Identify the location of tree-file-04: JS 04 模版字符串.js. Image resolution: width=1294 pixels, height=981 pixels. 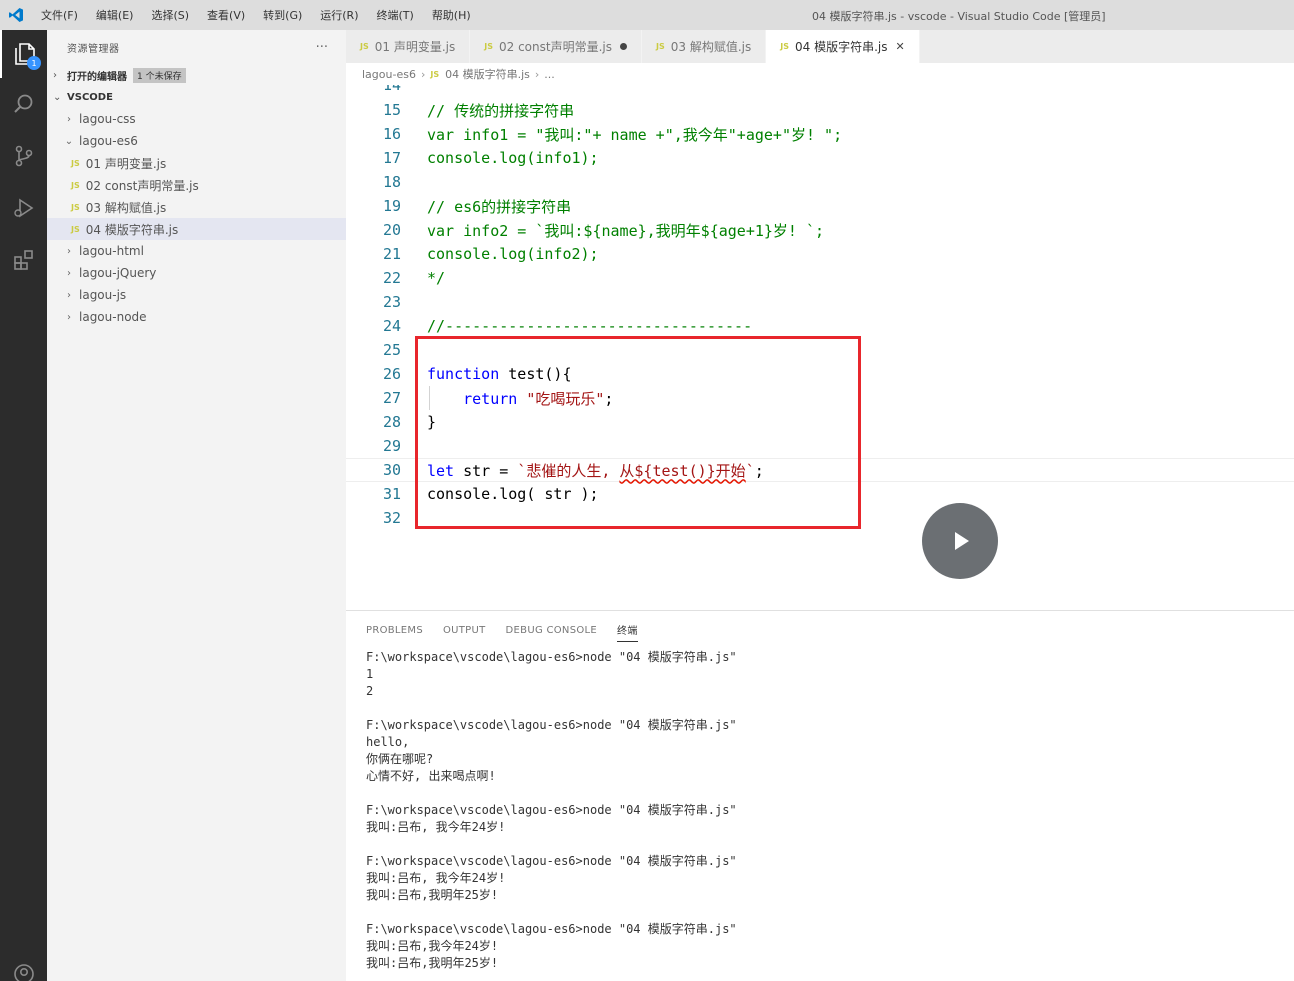
(196, 229).